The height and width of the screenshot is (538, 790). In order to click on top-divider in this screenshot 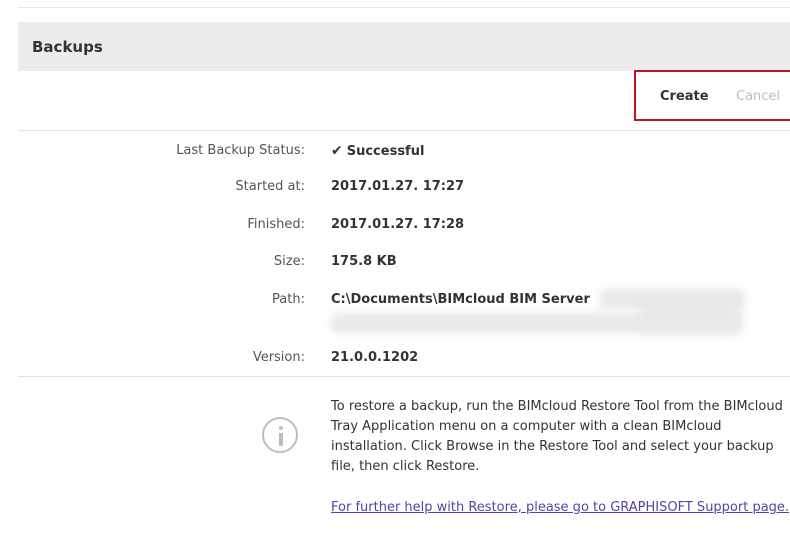, I will do `click(404, 7)`.